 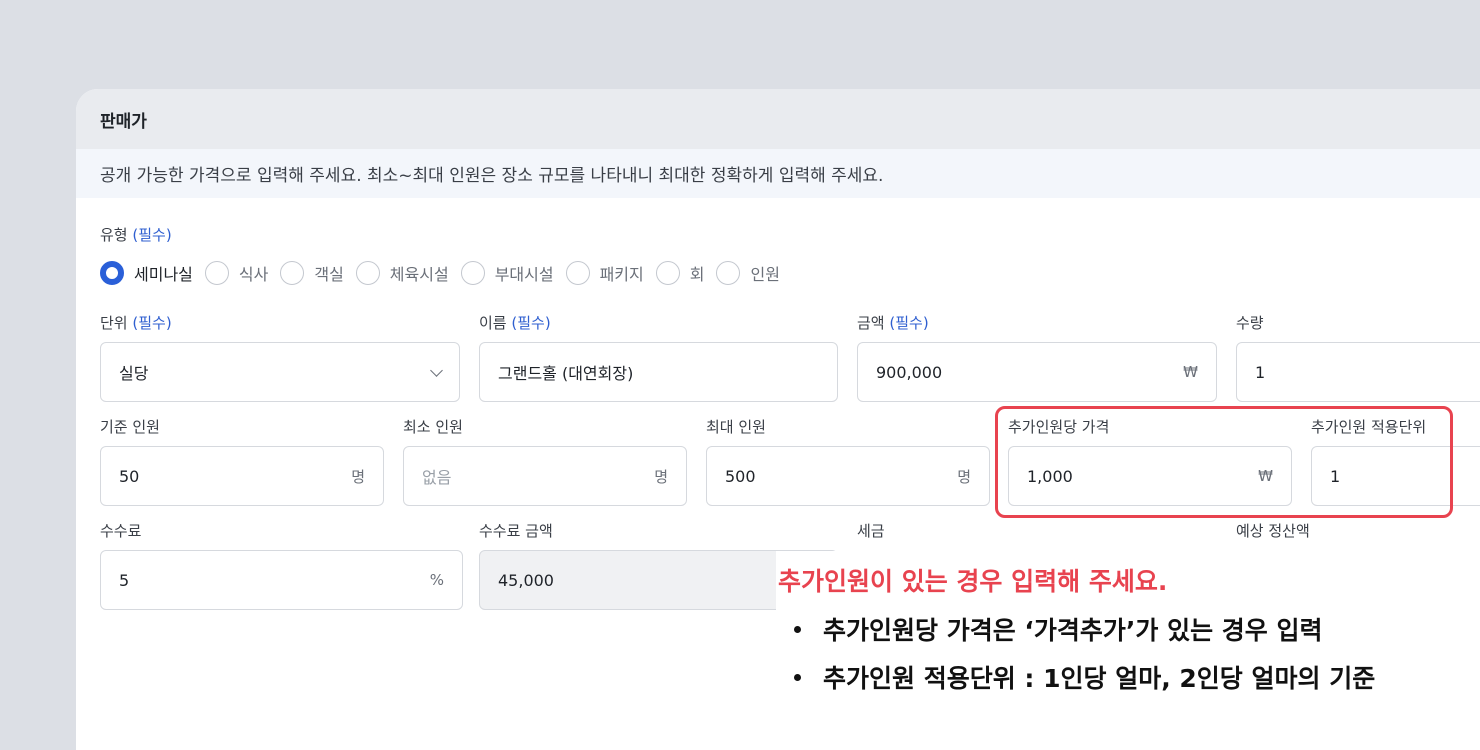 I want to click on min-people-label: 최소 인원, so click(x=433, y=427).